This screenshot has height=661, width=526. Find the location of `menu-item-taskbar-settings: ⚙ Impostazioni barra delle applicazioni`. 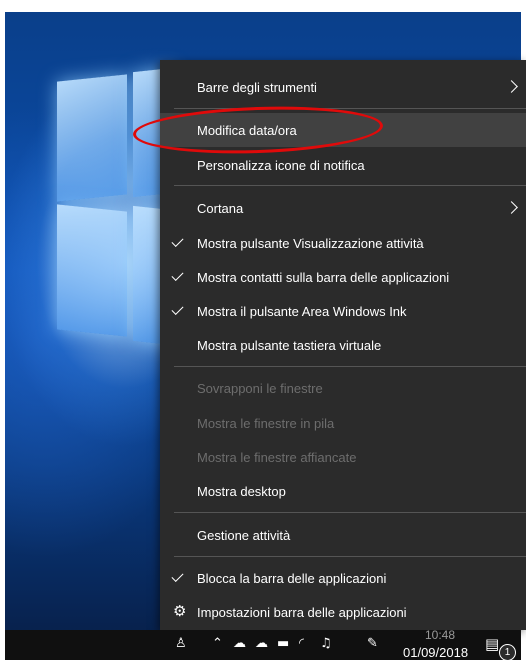

menu-item-taskbar-settings: ⚙ Impostazioni barra delle applicazioni is located at coordinates (343, 612).